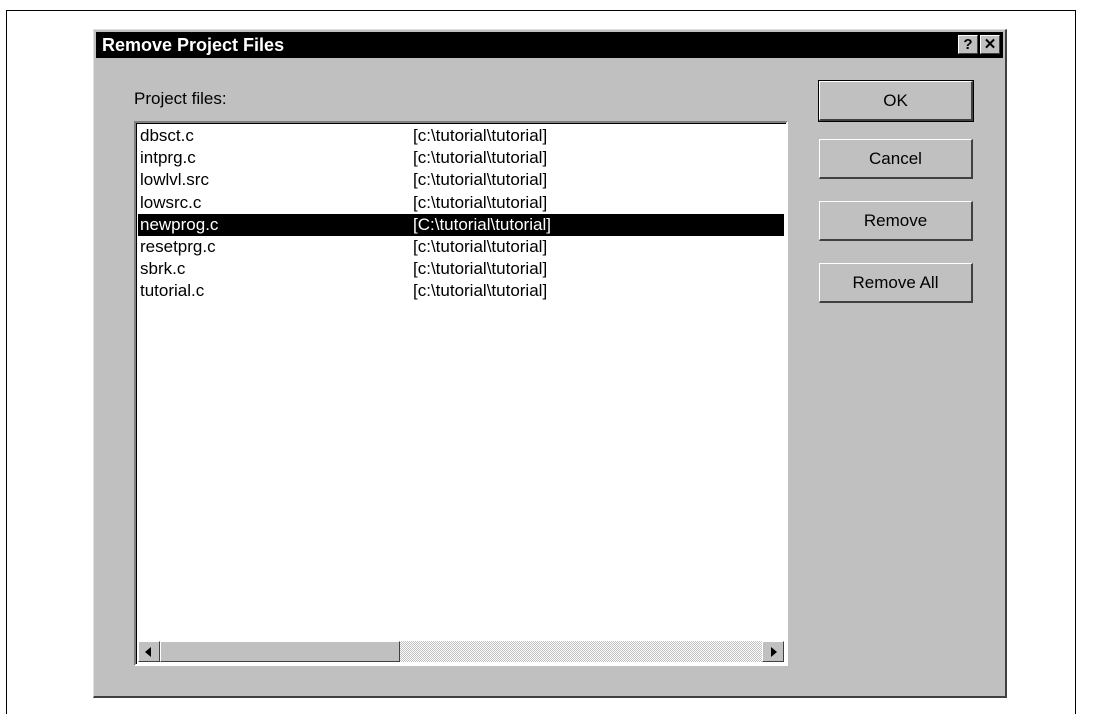 Image resolution: width=1093 pixels, height=714 pixels. Describe the element at coordinates (163, 269) in the screenshot. I see `file-name: sbrk.c` at that location.